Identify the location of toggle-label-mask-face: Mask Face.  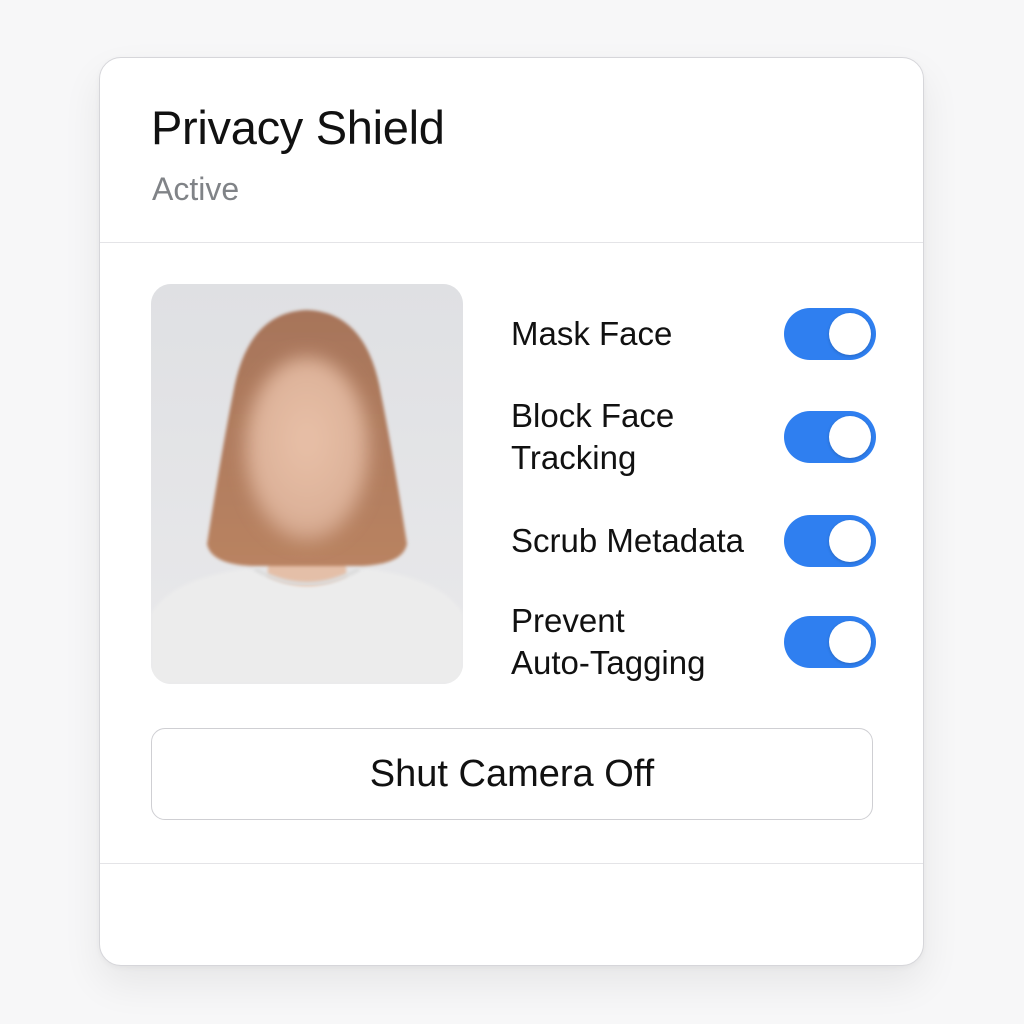
(646, 334).